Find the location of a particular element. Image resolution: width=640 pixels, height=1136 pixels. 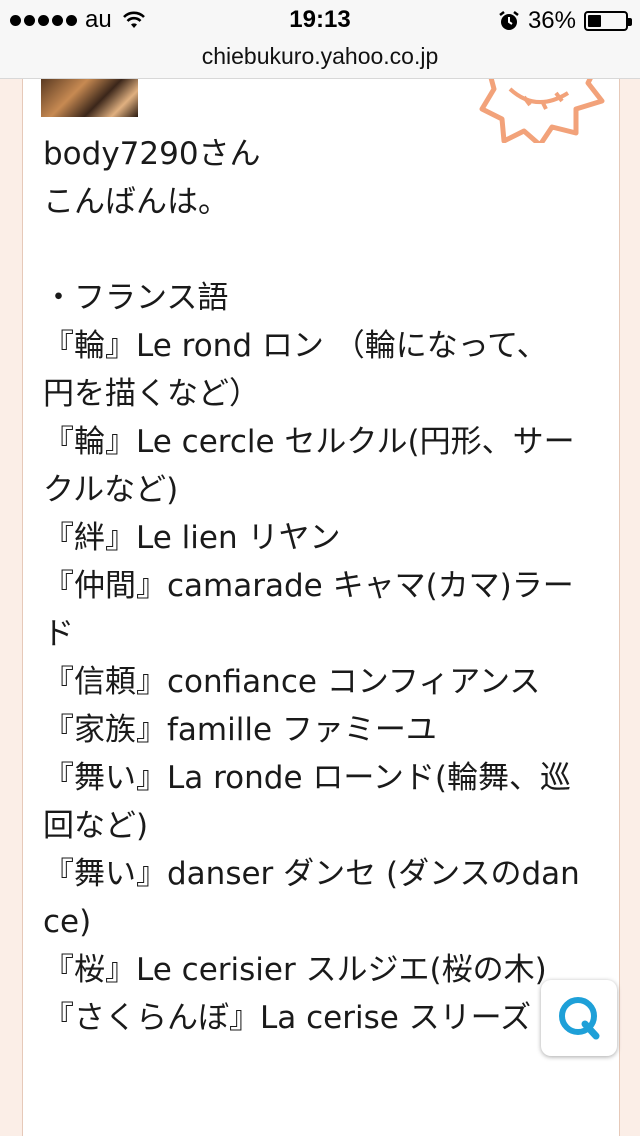

answer-line: 回など) is located at coordinates (96, 826).